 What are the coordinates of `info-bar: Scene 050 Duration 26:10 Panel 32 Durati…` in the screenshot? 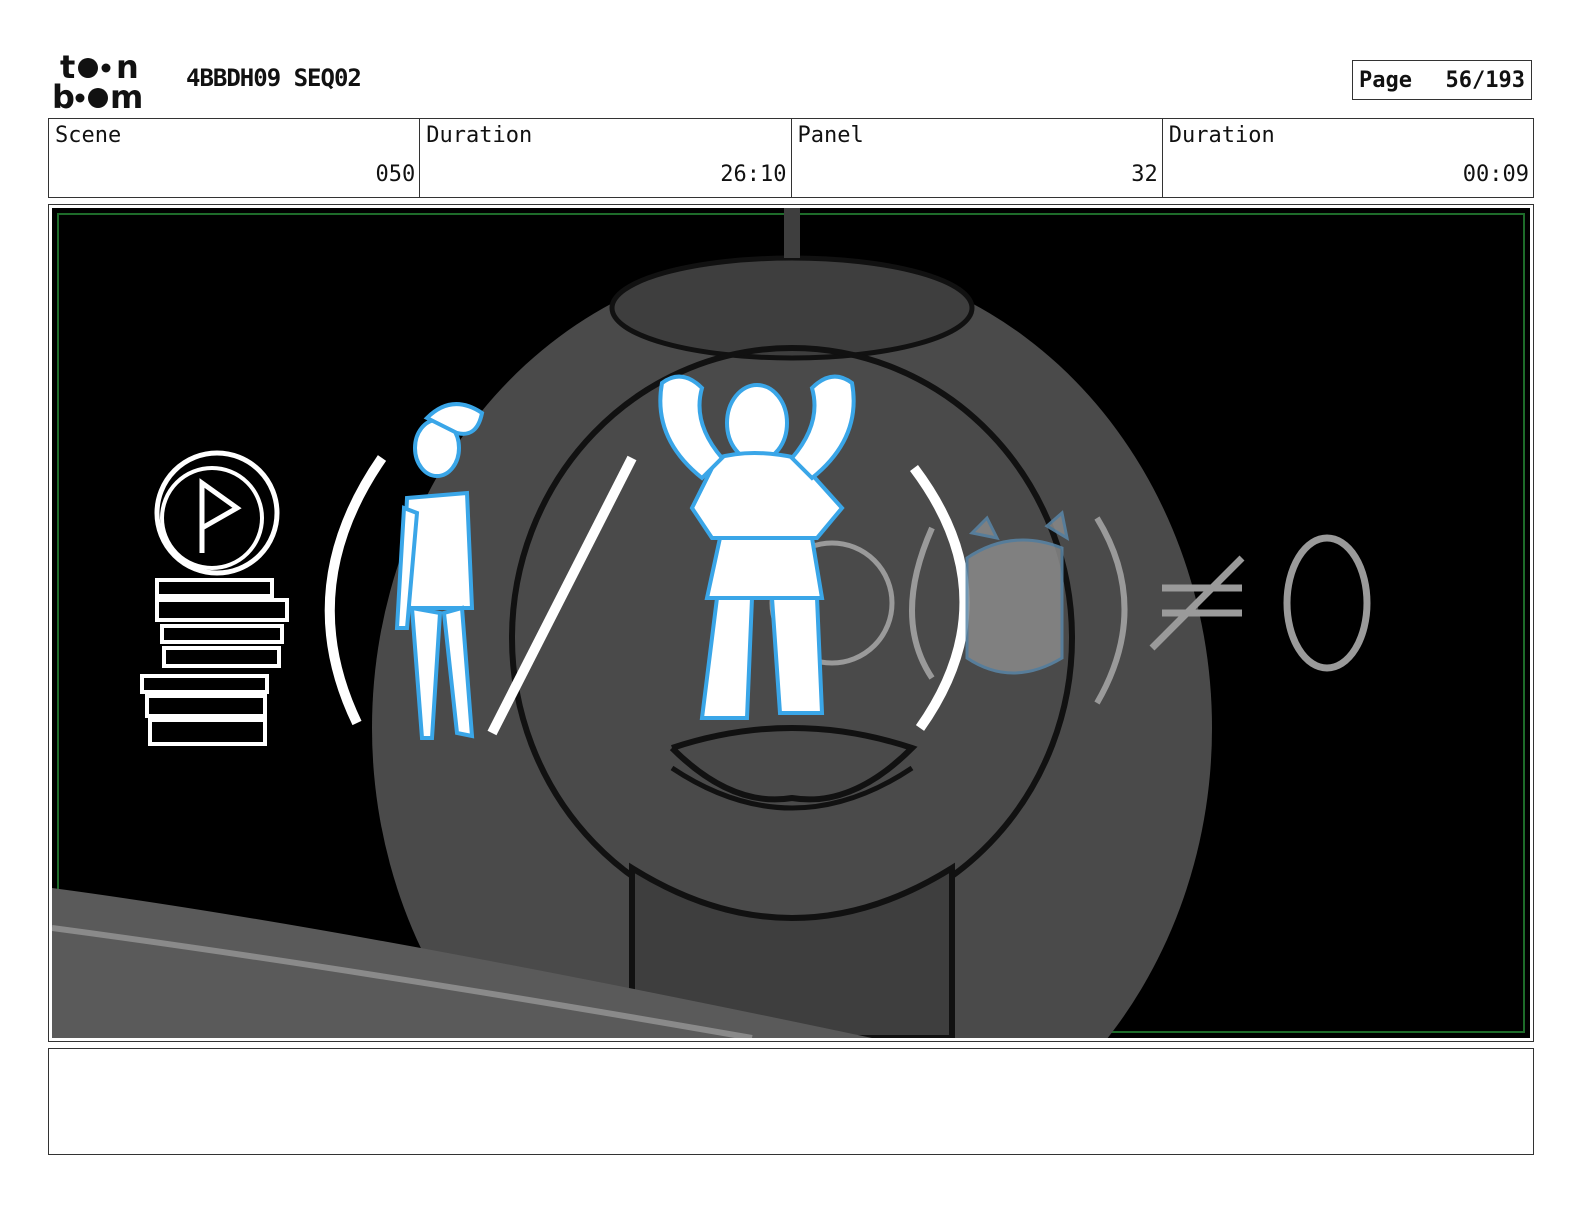 It's located at (791, 158).